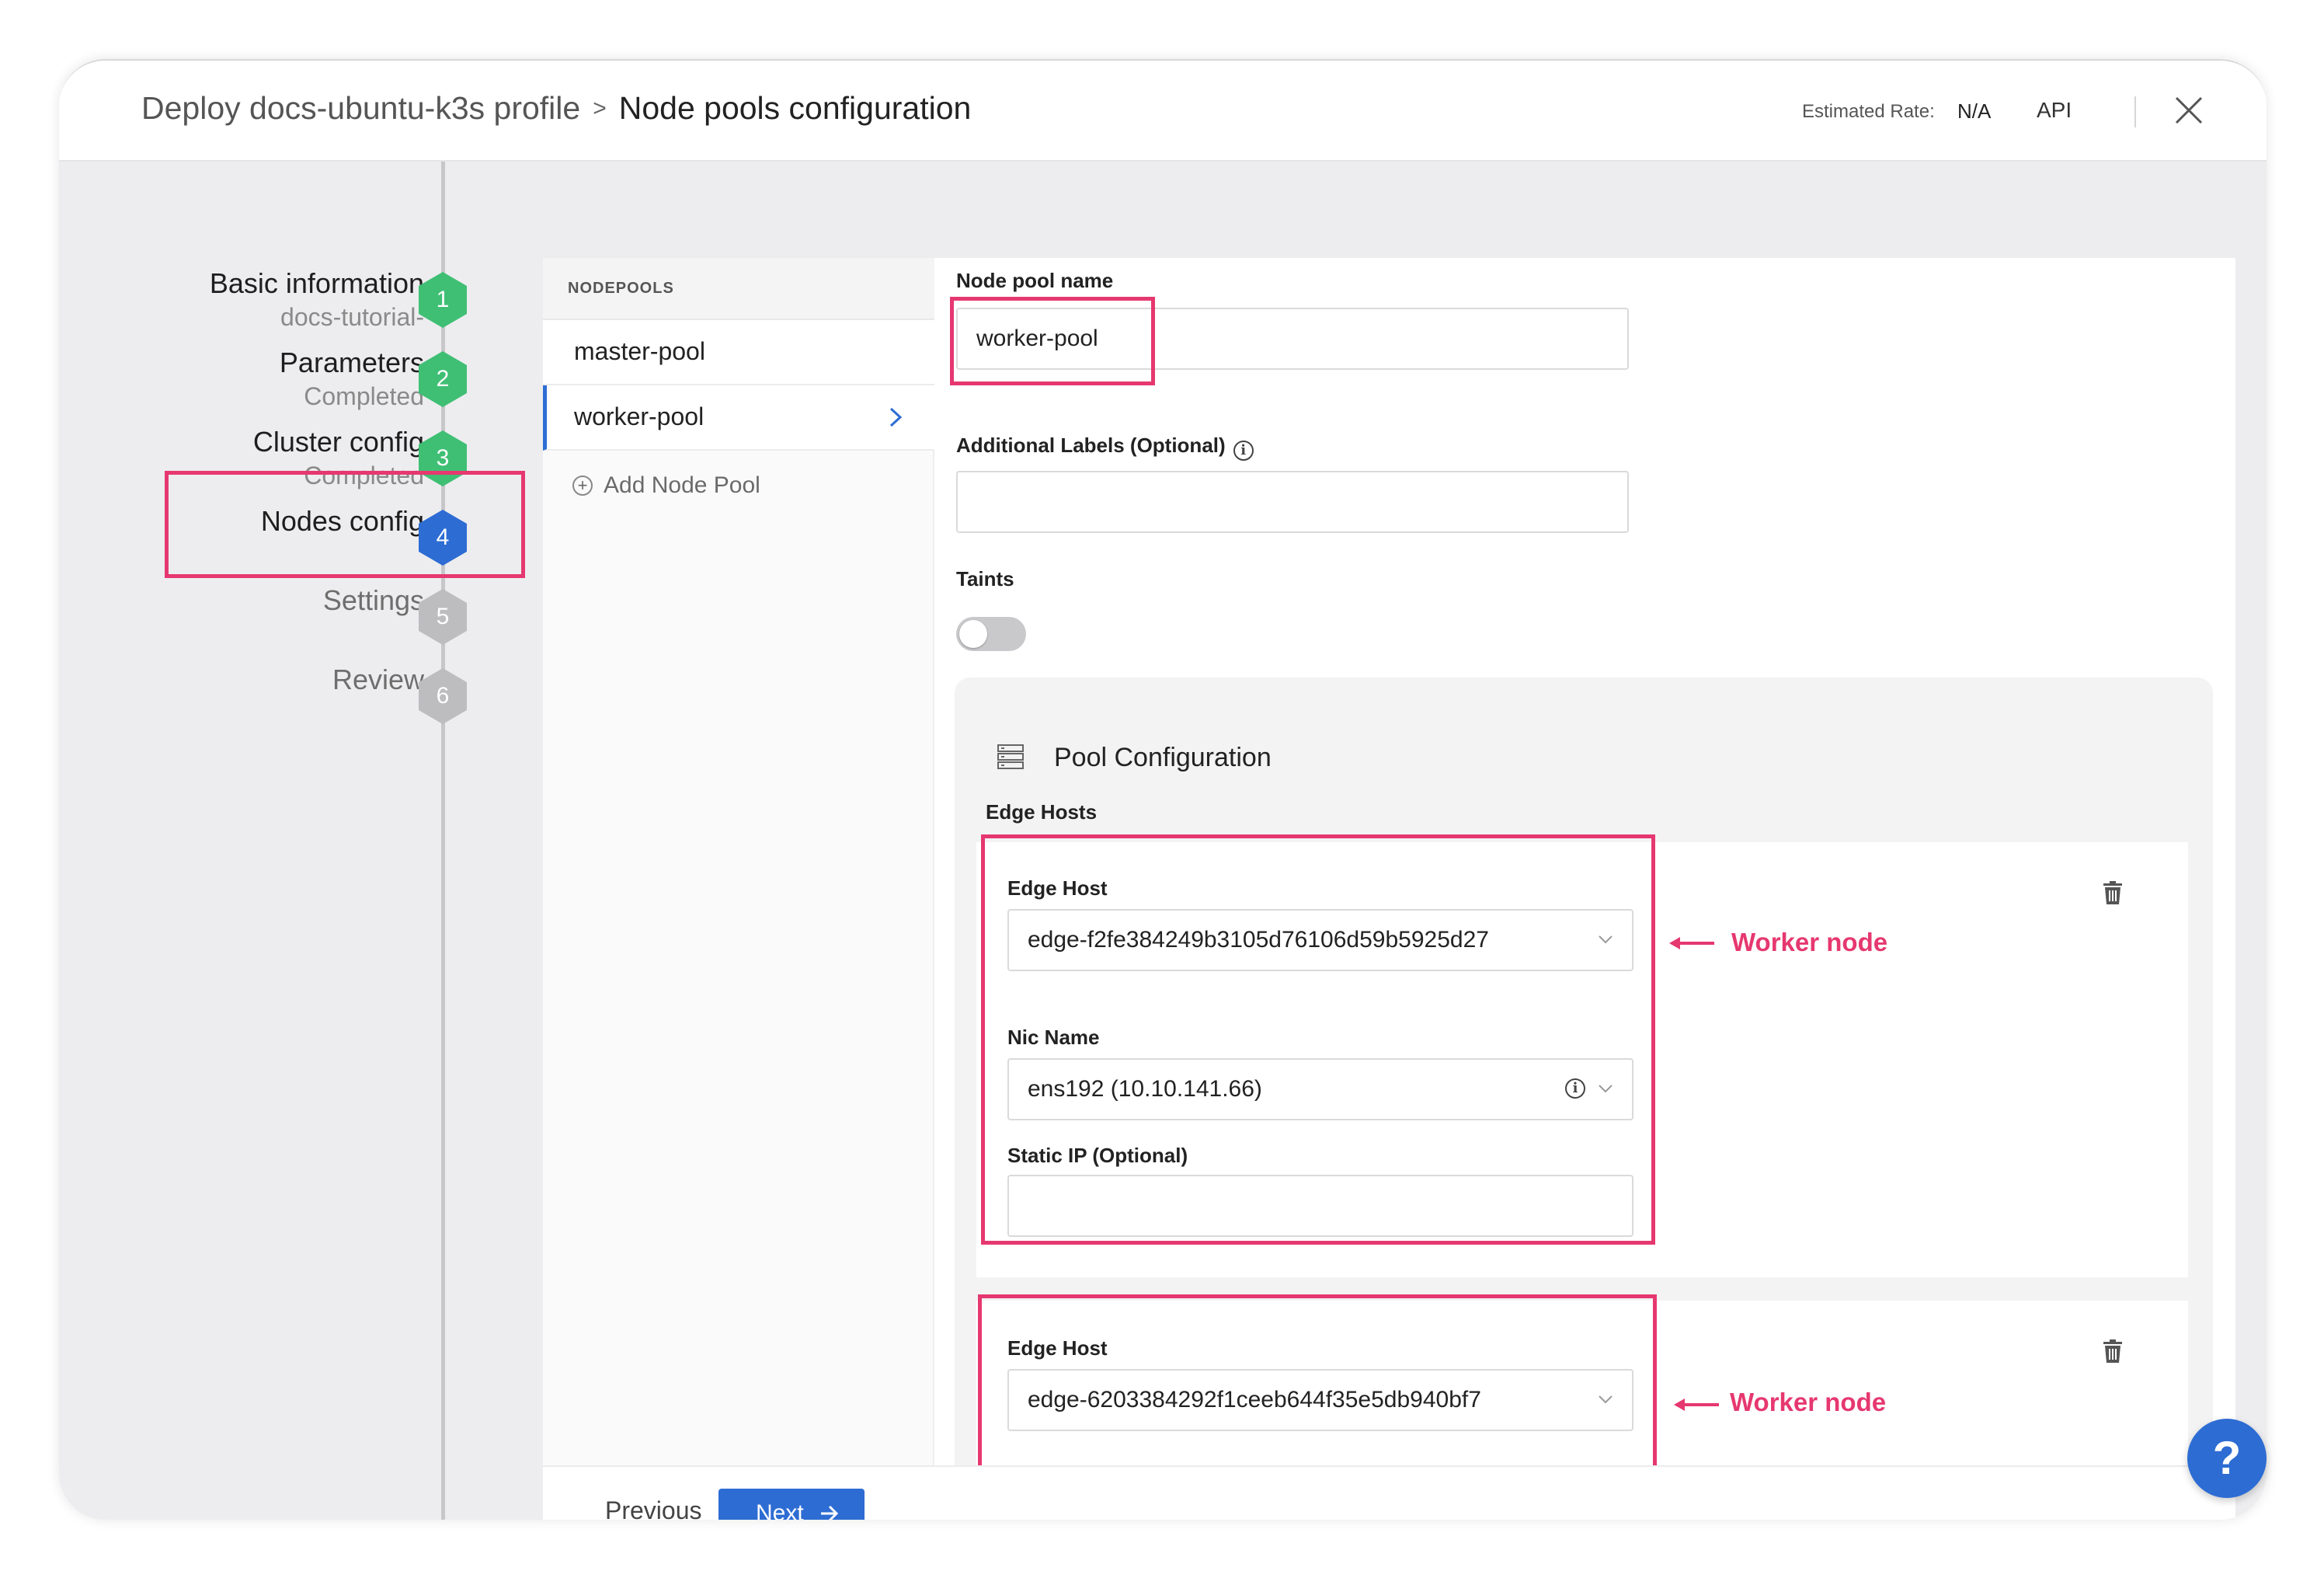 The image size is (2324, 1571). Describe the element at coordinates (639, 416) in the screenshot. I see `nodepool-label: worker-pool` at that location.